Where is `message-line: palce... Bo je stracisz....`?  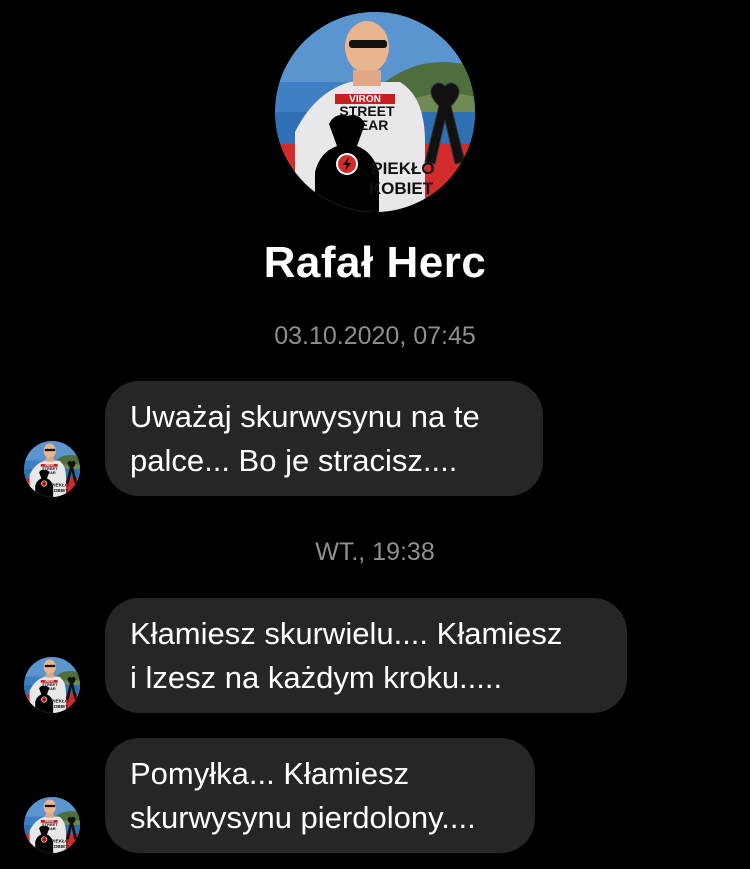 message-line: palce... Bo je stracisz.... is located at coordinates (294, 460).